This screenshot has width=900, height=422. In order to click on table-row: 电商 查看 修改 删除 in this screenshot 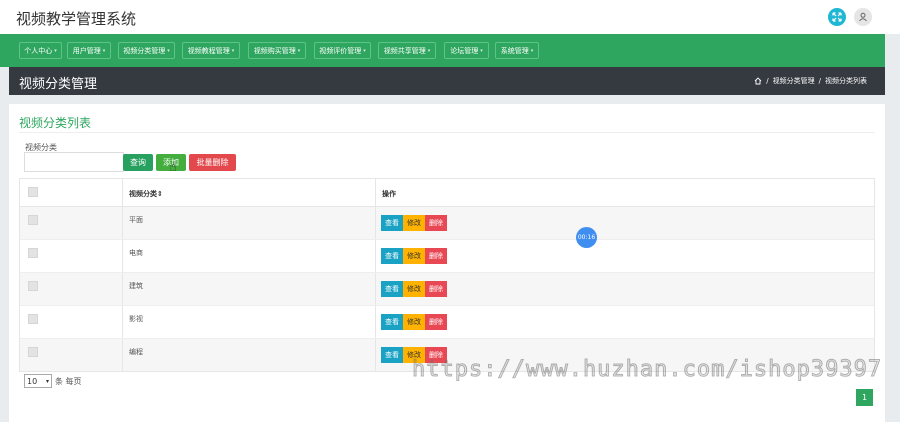, I will do `click(447, 256)`.